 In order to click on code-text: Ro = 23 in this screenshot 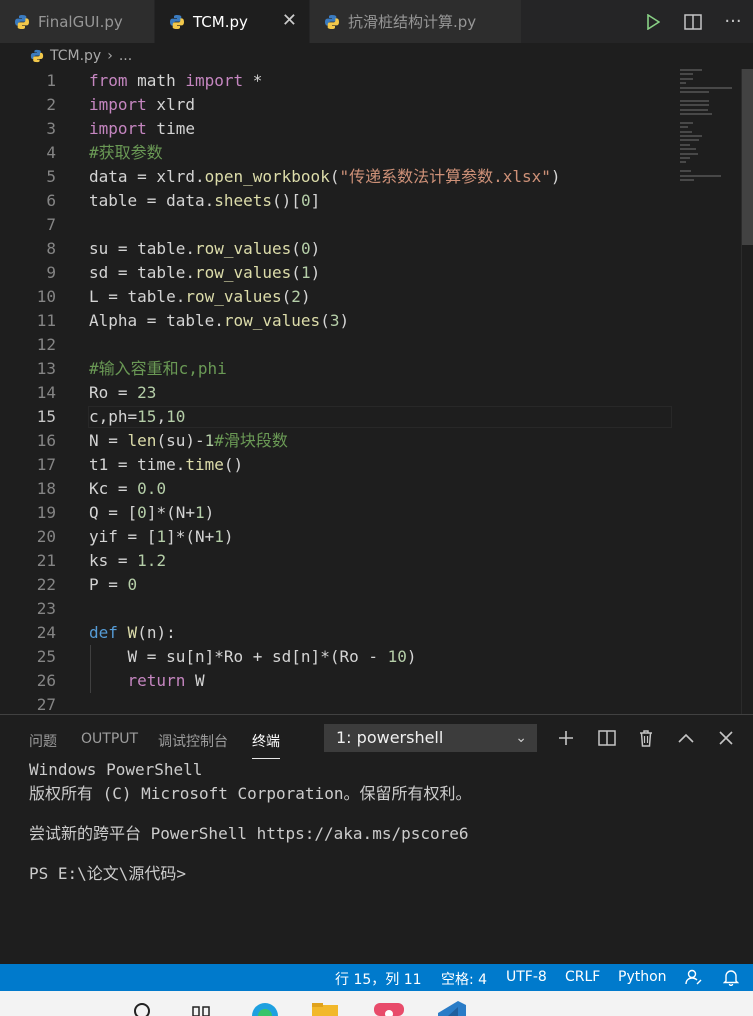, I will do `click(123, 392)`.